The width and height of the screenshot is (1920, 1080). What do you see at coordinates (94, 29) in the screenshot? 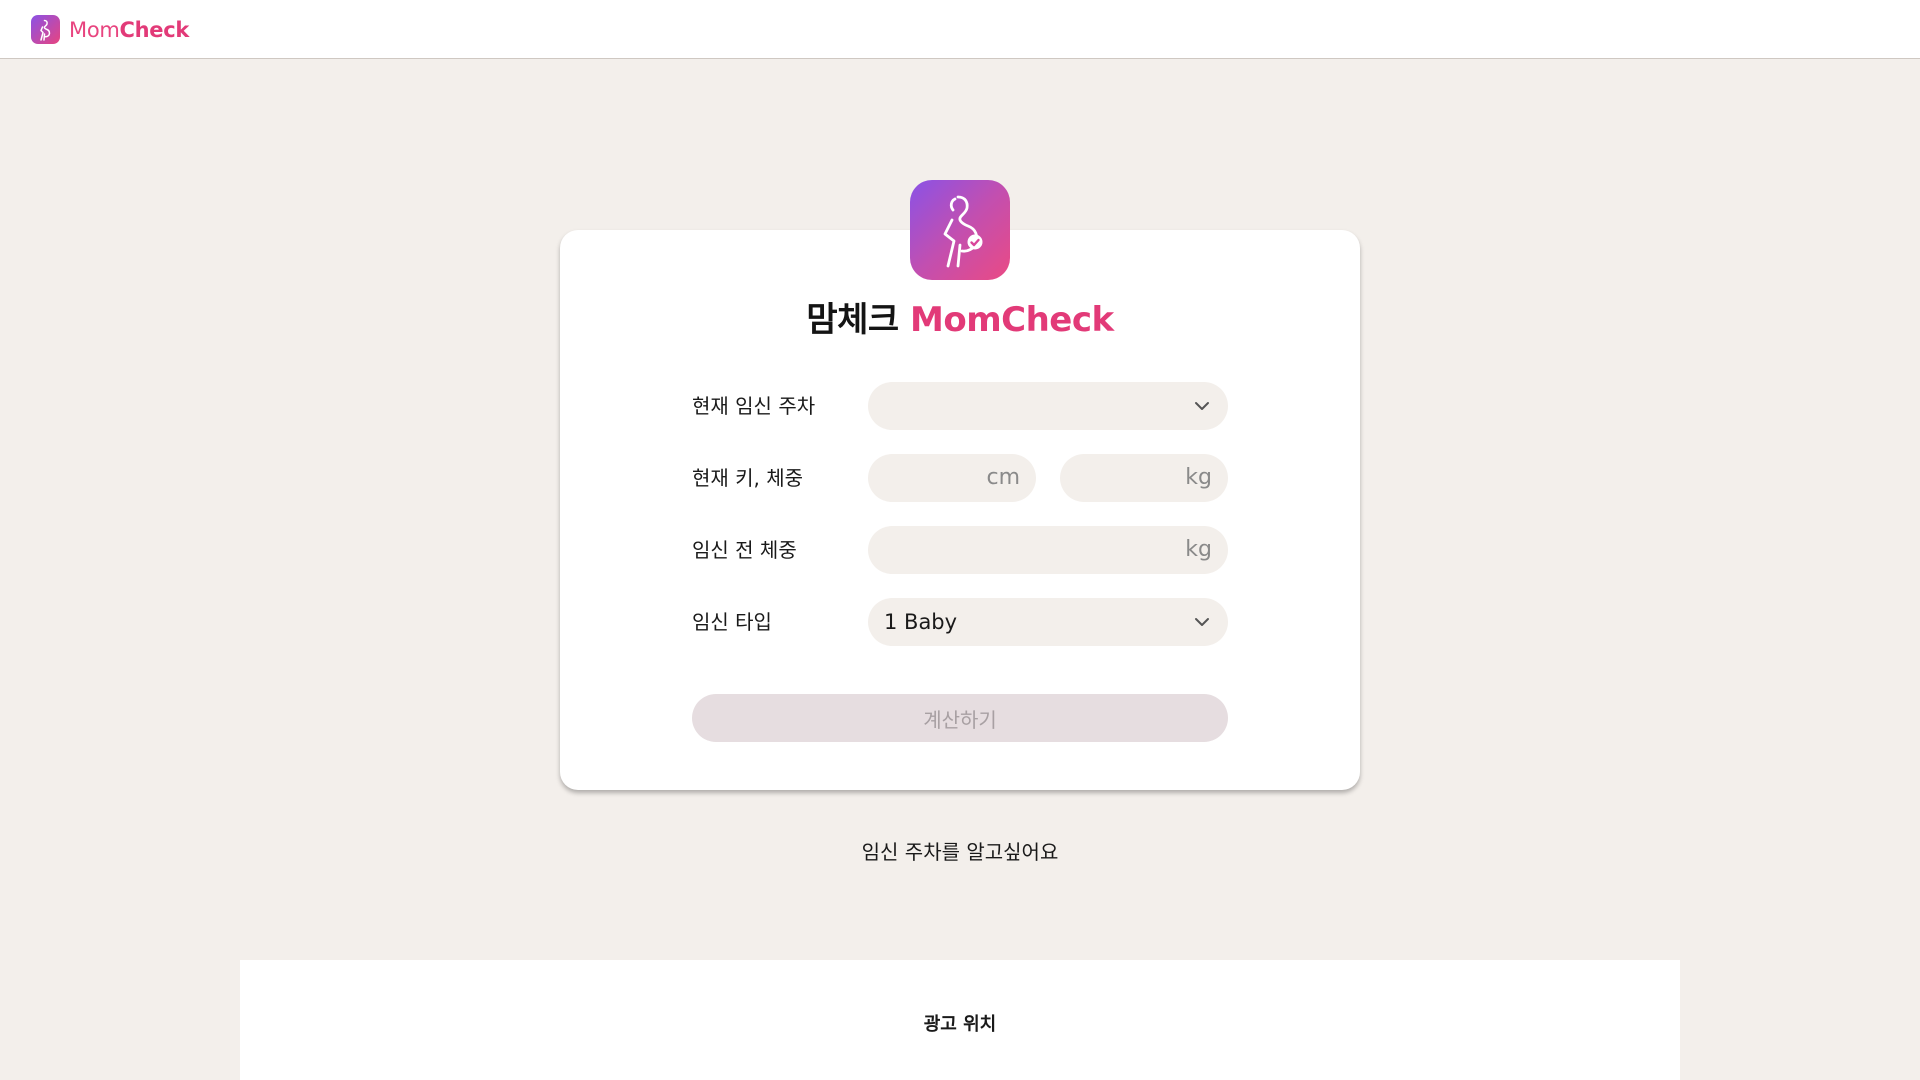
I see `brand-name-mom: Mom` at bounding box center [94, 29].